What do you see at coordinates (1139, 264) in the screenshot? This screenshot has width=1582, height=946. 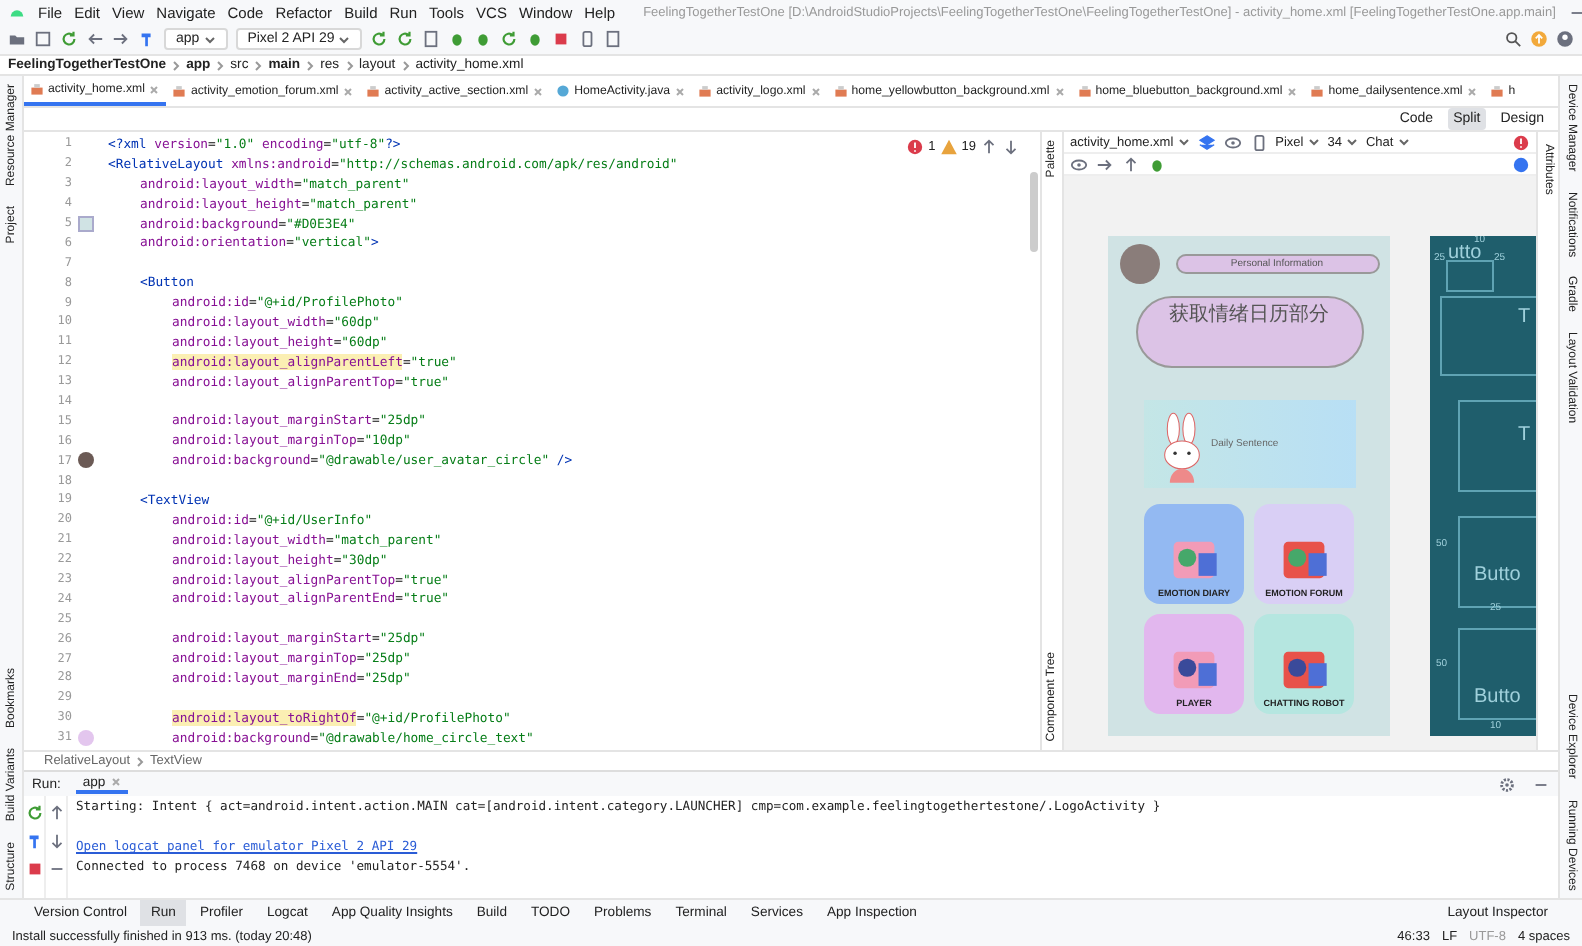 I see `avatar-placeholder` at bounding box center [1139, 264].